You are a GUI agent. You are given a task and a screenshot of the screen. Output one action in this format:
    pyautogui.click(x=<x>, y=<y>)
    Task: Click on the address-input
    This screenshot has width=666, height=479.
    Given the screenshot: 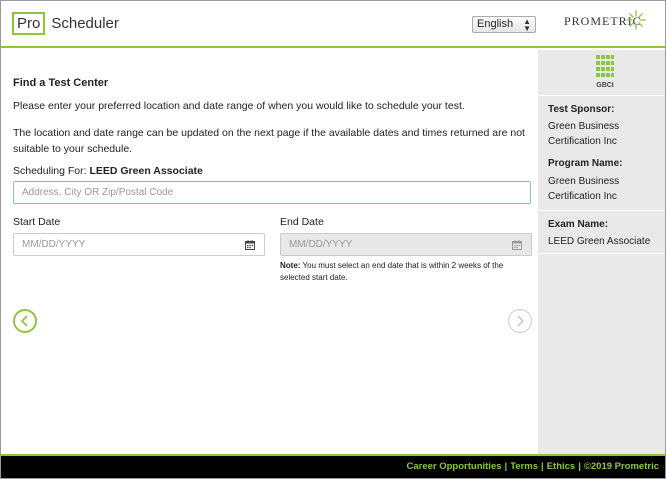 What is the action you would take?
    pyautogui.click(x=272, y=192)
    